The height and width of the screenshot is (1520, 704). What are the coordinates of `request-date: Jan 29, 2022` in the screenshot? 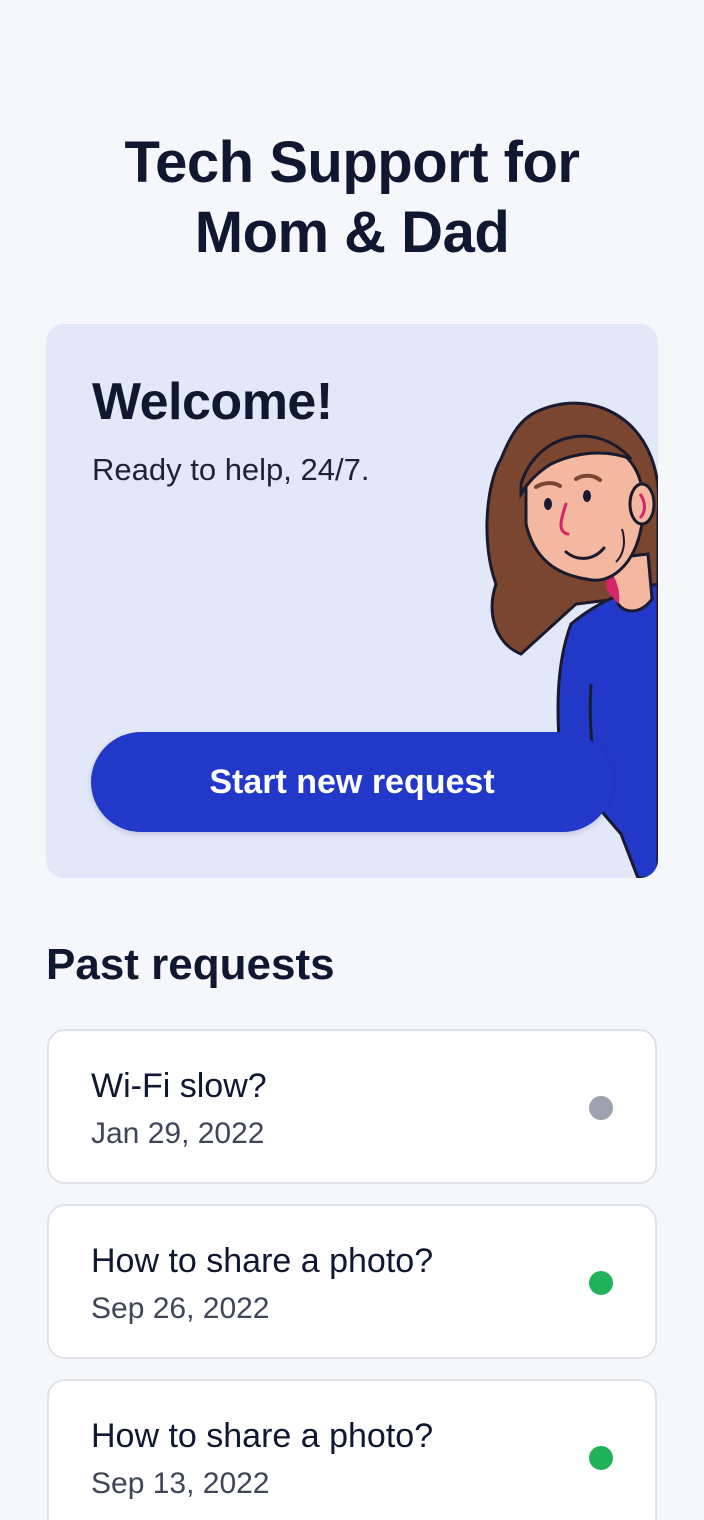 It's located at (178, 1133).